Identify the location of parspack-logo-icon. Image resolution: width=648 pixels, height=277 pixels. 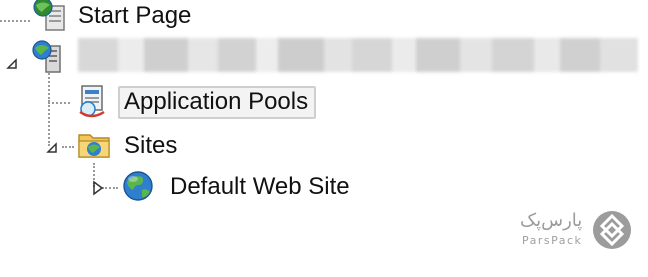
(612, 230).